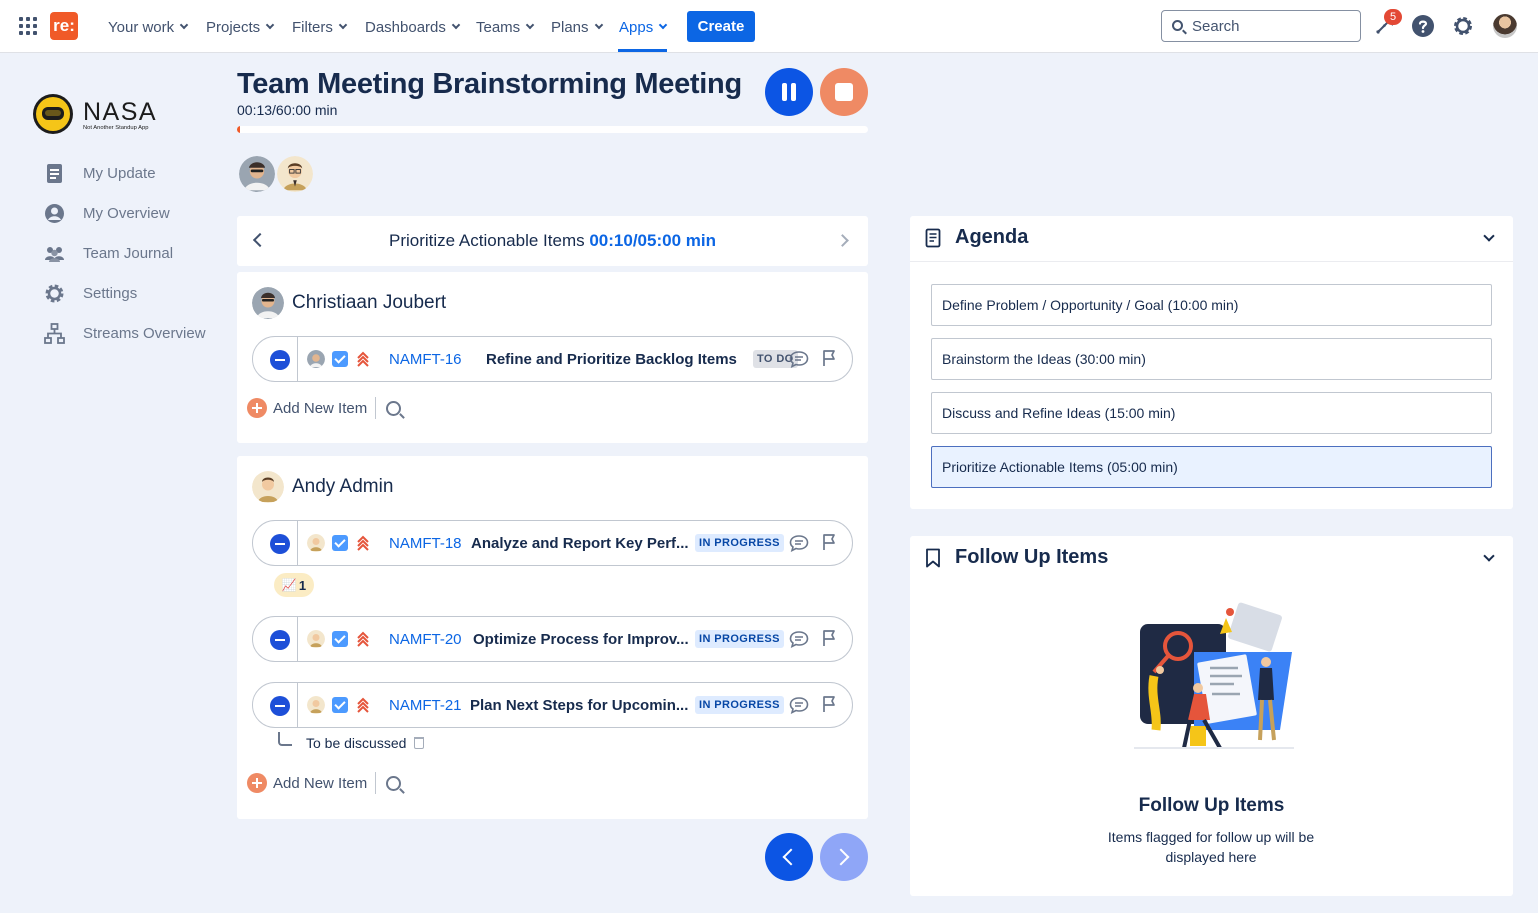 The height and width of the screenshot is (913, 1538). I want to click on person-name: Andy Admin, so click(343, 486).